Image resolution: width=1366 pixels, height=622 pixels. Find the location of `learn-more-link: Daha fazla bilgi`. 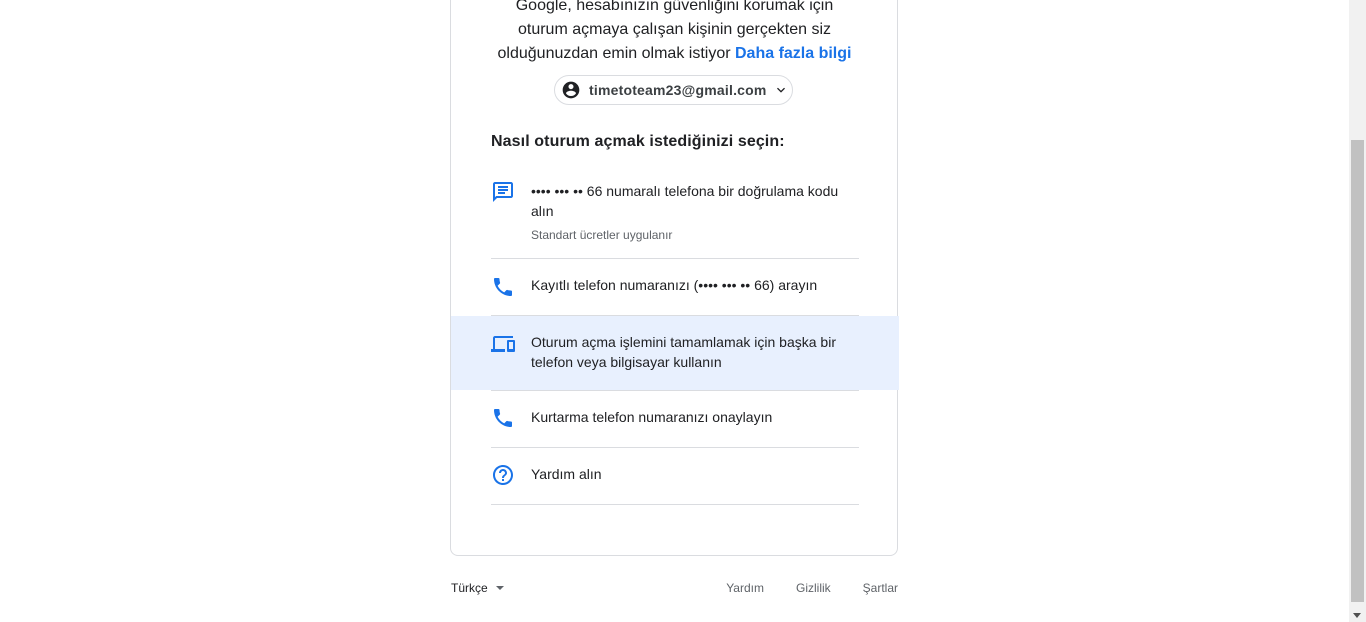

learn-more-link: Daha fazla bilgi is located at coordinates (793, 53).